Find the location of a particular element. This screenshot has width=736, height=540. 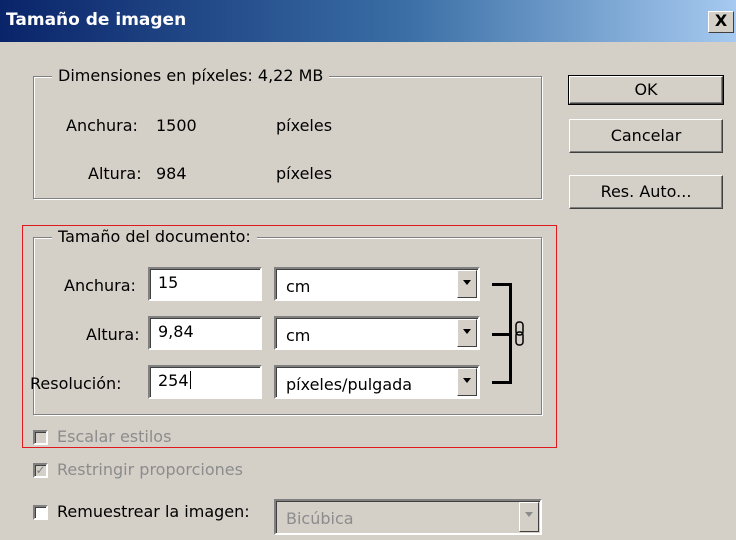

pixel-width-unit: píxeles is located at coordinates (304, 125).